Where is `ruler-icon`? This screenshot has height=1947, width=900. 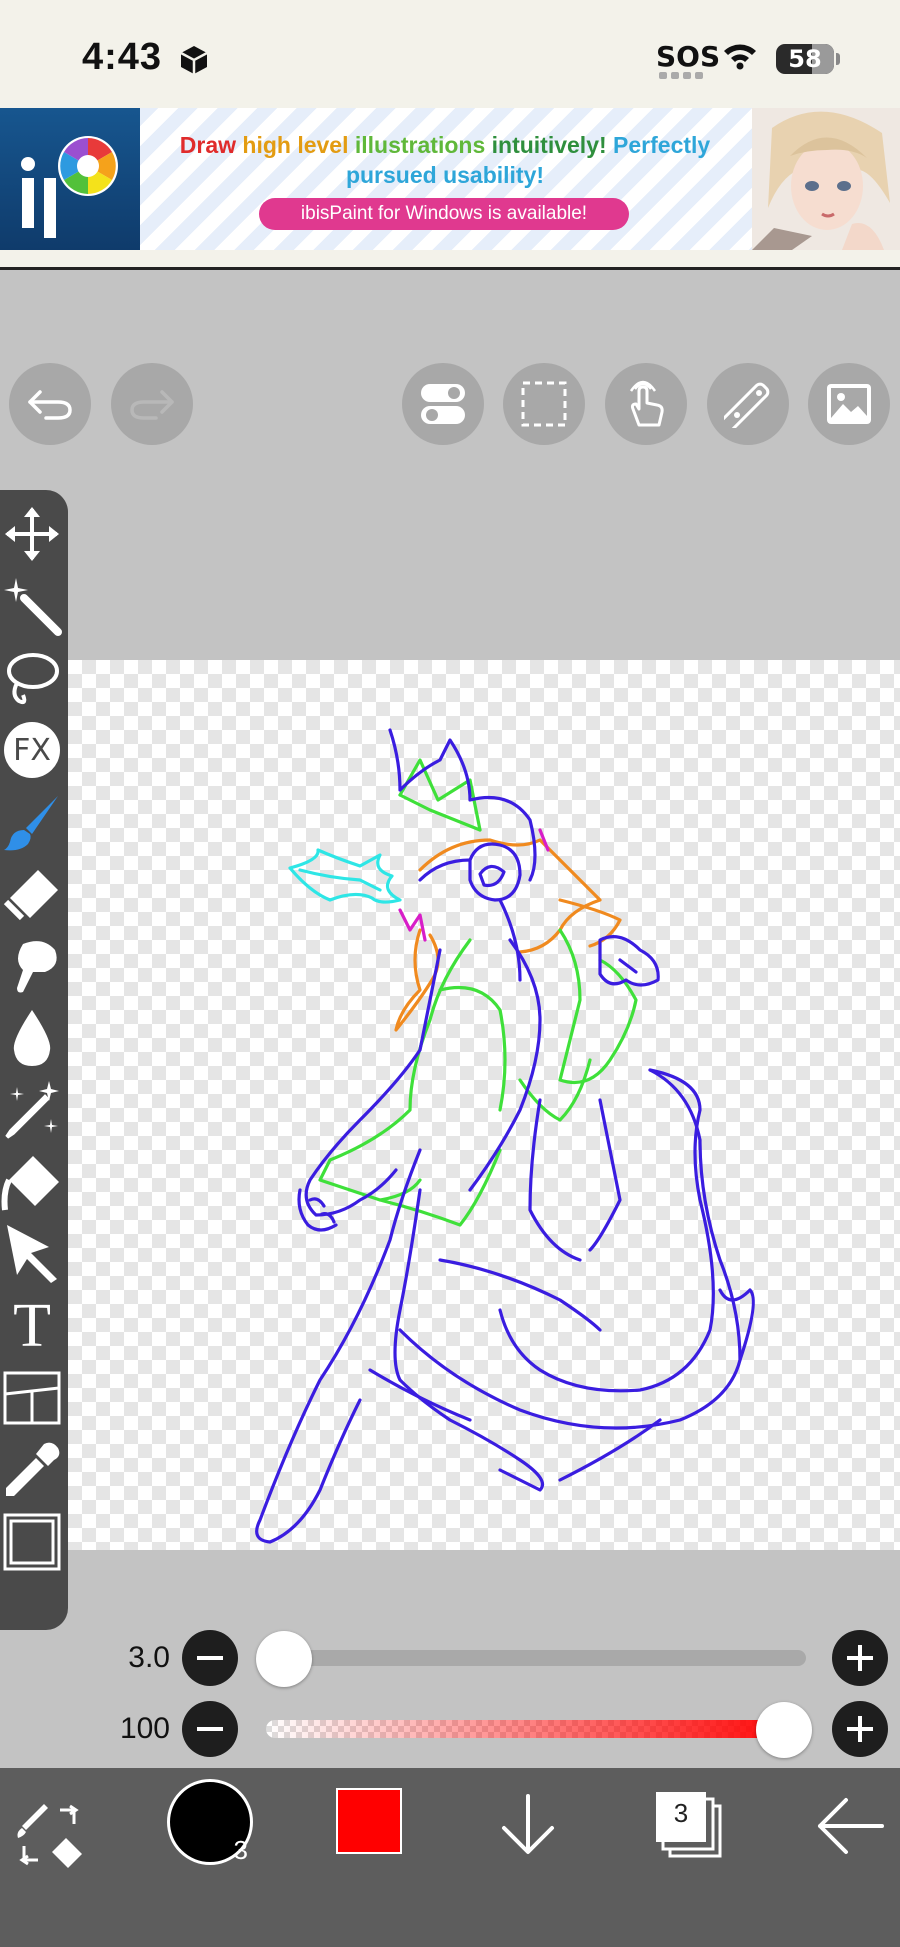 ruler-icon is located at coordinates (747, 405).